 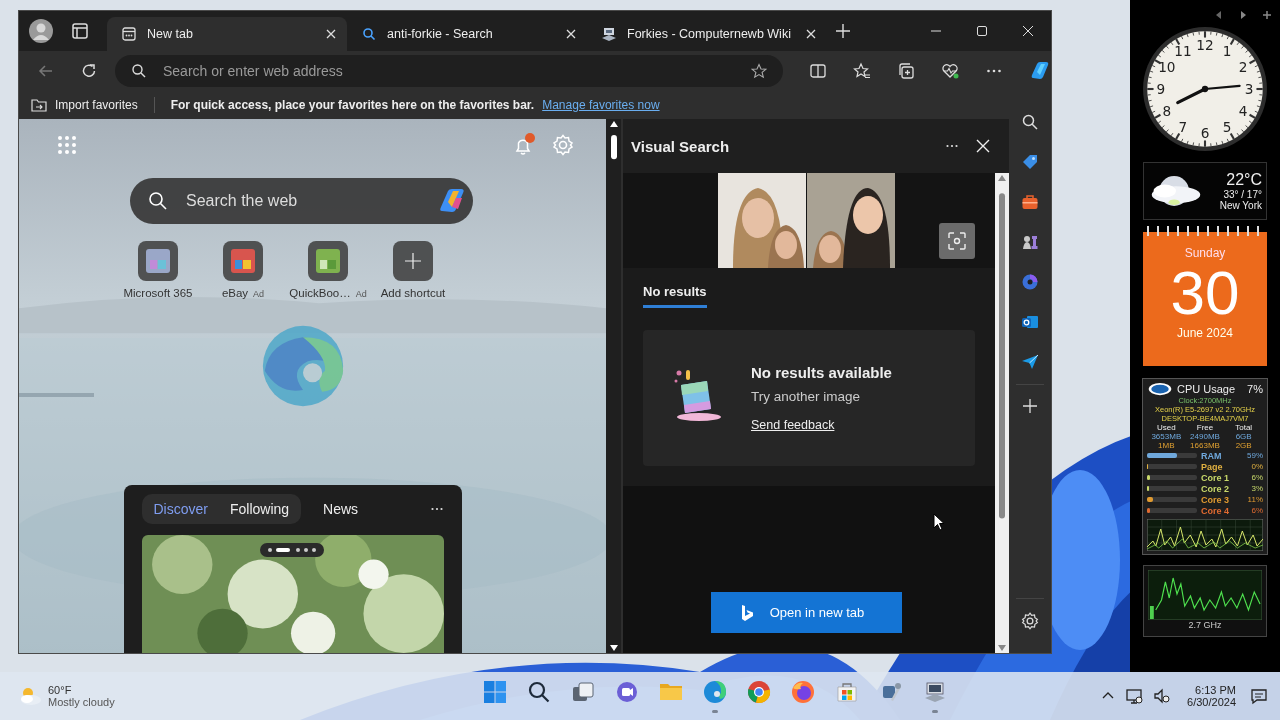 I want to click on workspaces-icon, so click(x=80, y=31).